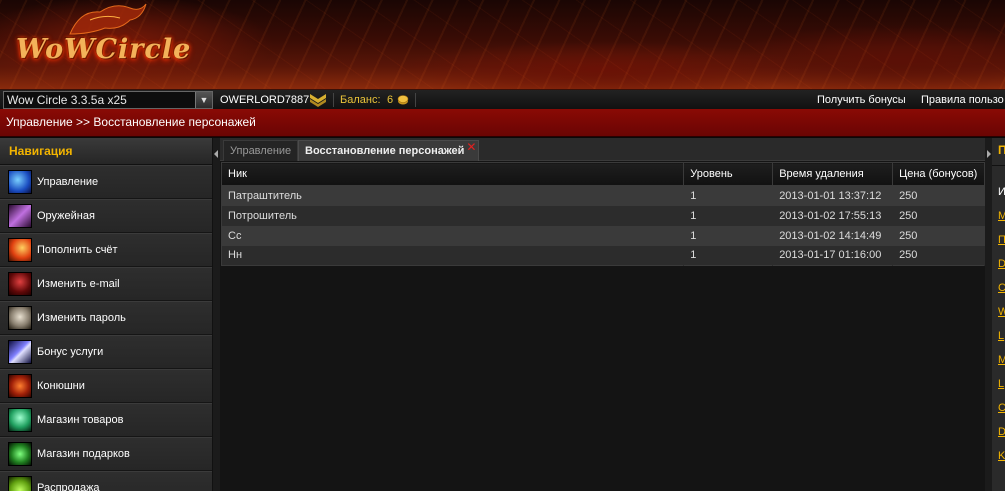  What do you see at coordinates (452, 215) in the screenshot?
I see `cell-nick: Потрошитель` at bounding box center [452, 215].